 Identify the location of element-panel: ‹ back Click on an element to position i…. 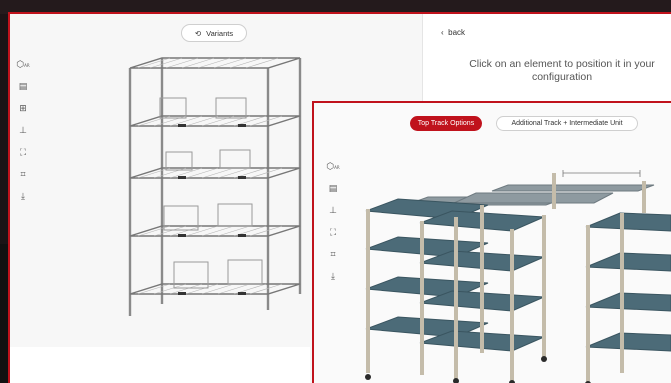
(546, 61).